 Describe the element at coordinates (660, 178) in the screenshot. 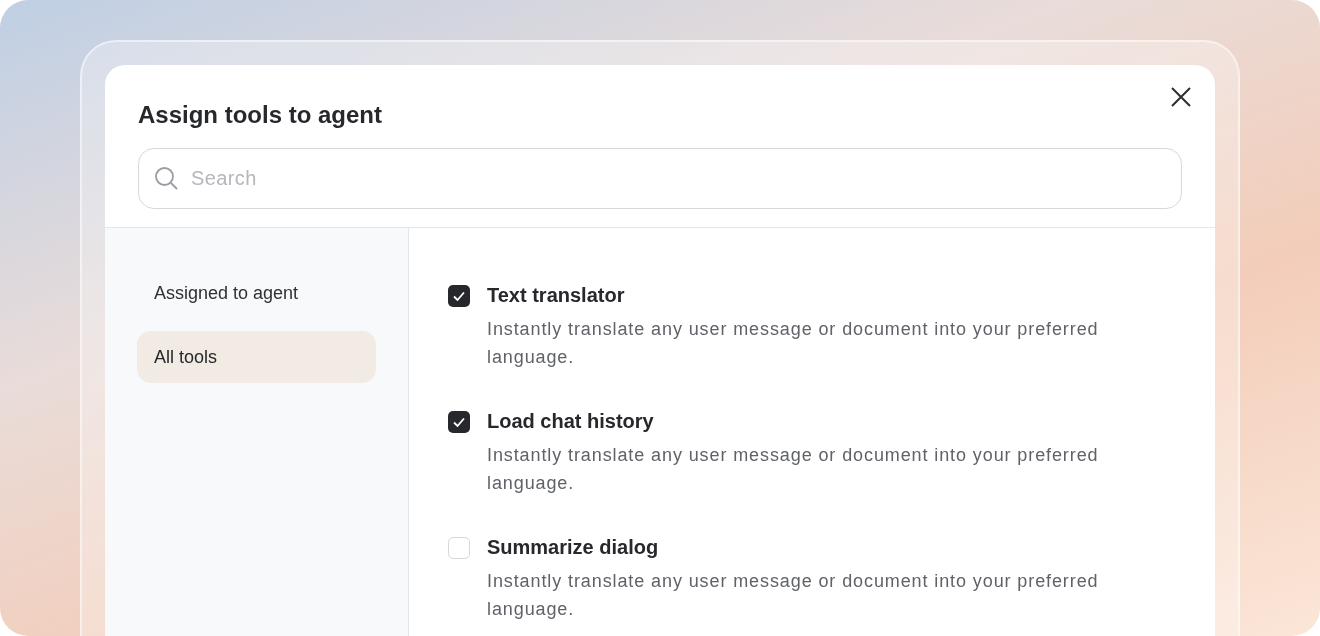

I see `search-field: Search` at that location.